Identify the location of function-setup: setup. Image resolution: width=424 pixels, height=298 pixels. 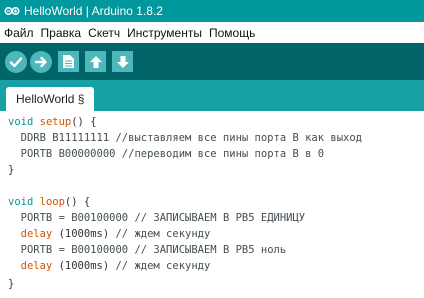
(55, 122).